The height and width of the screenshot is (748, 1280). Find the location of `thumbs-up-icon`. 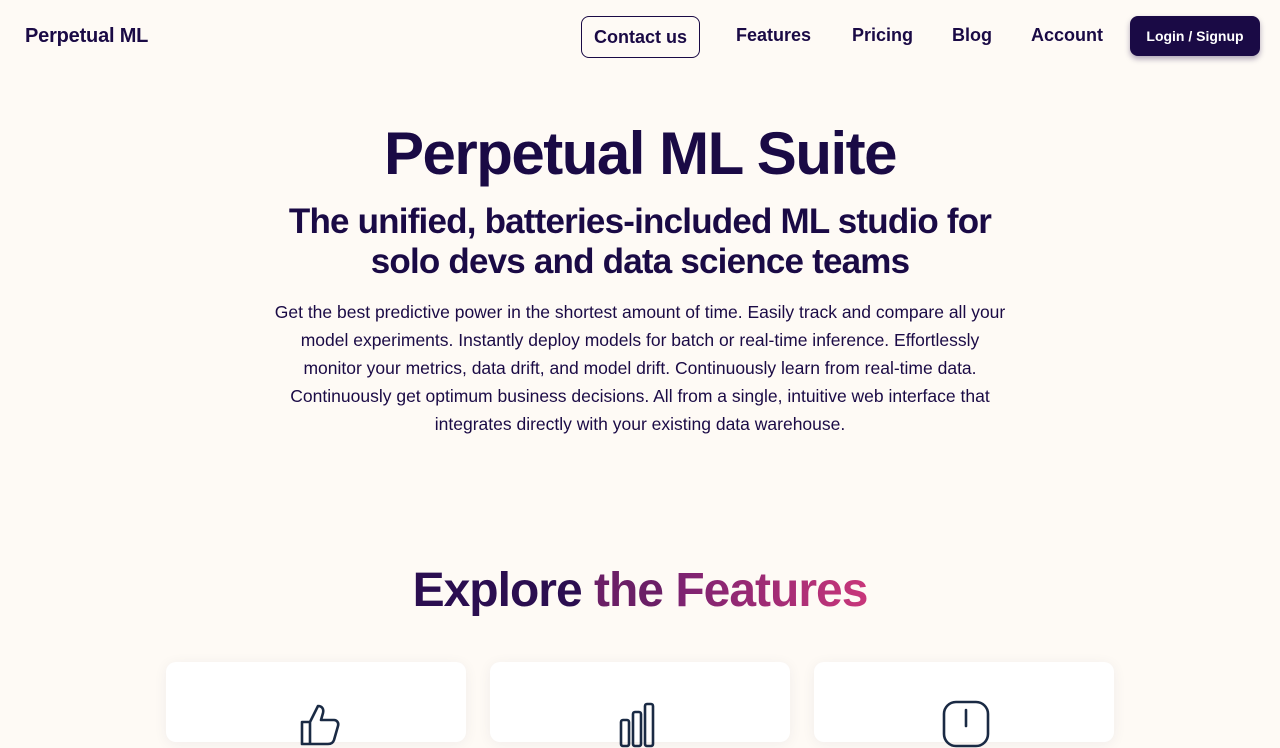

thumbs-up-icon is located at coordinates (320, 725).